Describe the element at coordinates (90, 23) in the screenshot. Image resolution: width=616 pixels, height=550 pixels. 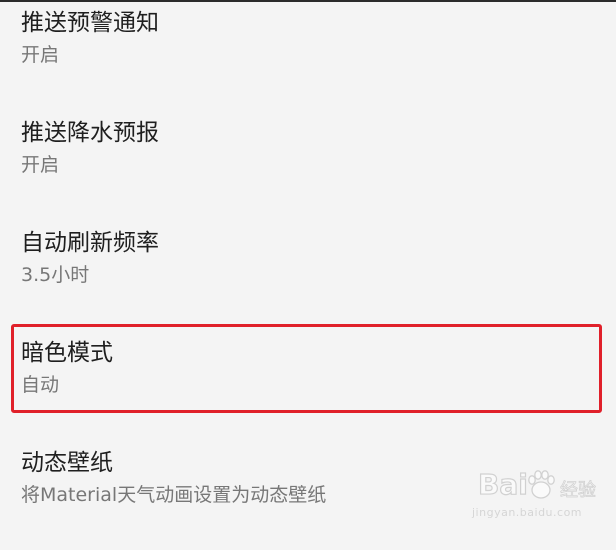
I see `setting-title: 推送预警通知` at that location.